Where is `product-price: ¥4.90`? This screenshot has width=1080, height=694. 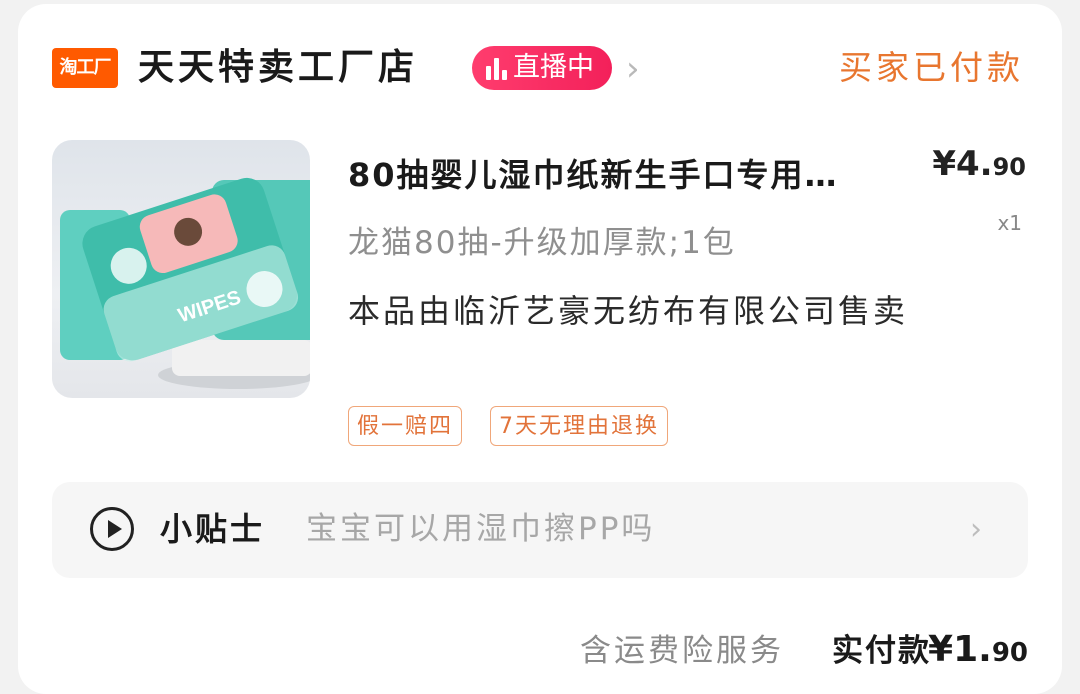 product-price: ¥4.90 is located at coordinates (979, 164).